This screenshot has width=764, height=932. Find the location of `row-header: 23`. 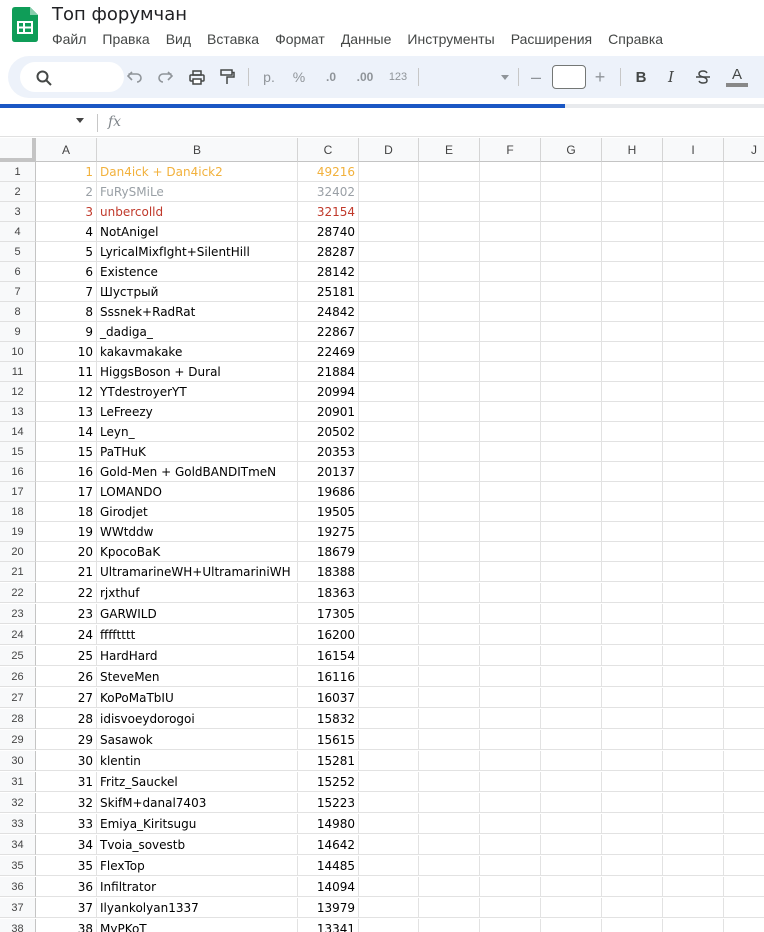

row-header: 23 is located at coordinates (18, 614).